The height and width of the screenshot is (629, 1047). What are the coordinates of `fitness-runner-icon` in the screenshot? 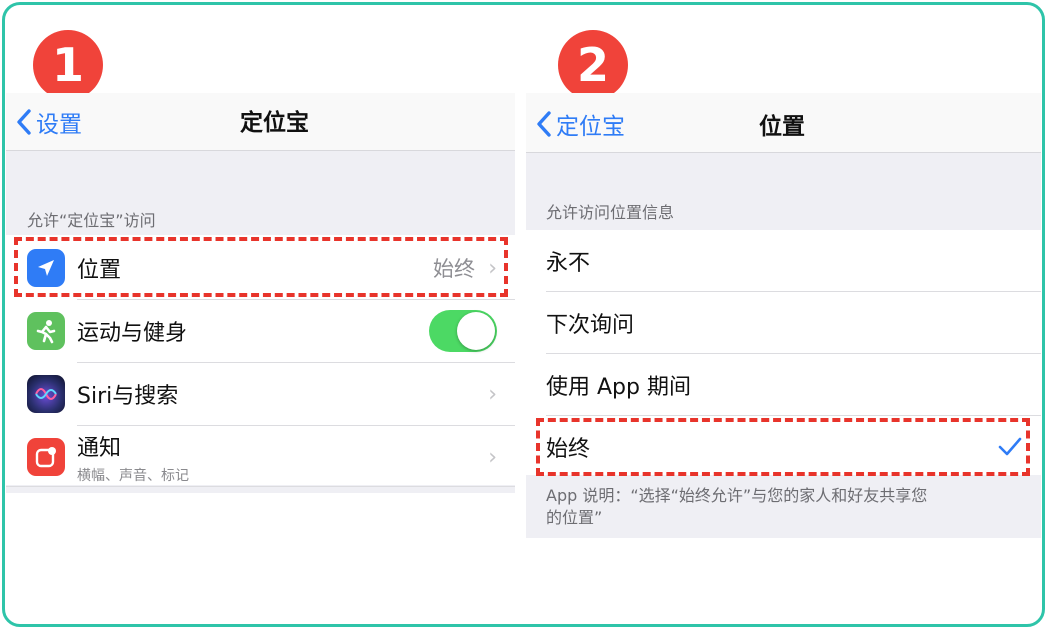 It's located at (46, 331).